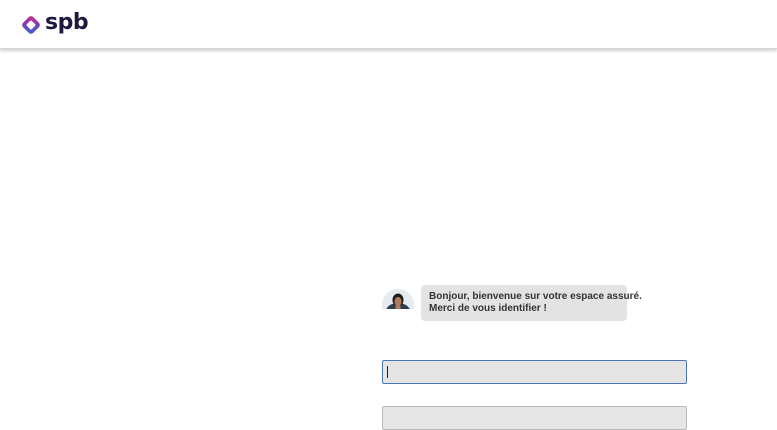 The width and height of the screenshot is (777, 430). I want to click on assistant-avatar-icon, so click(398, 299).